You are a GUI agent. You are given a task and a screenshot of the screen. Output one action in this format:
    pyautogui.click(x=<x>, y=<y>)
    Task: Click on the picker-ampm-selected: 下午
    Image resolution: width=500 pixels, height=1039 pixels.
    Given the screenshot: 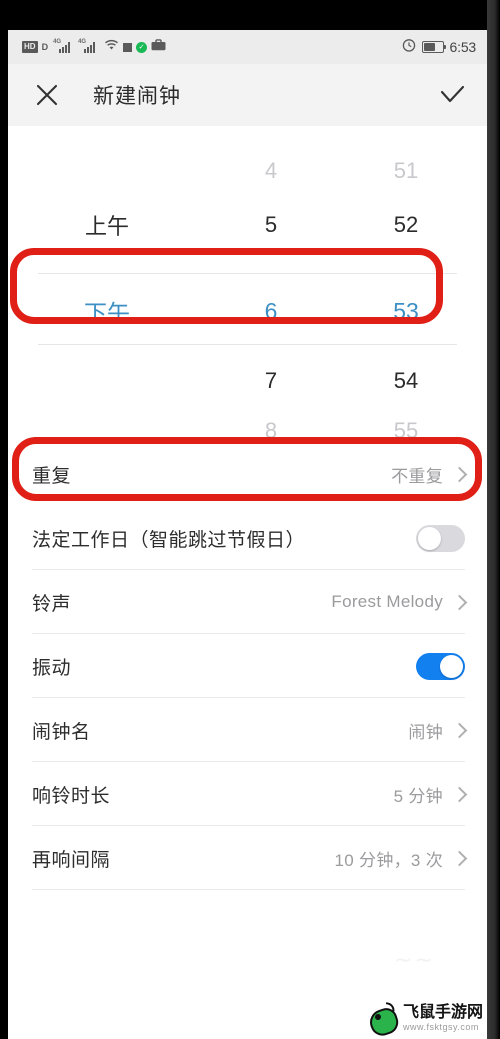 What is the action you would take?
    pyautogui.click(x=107, y=313)
    